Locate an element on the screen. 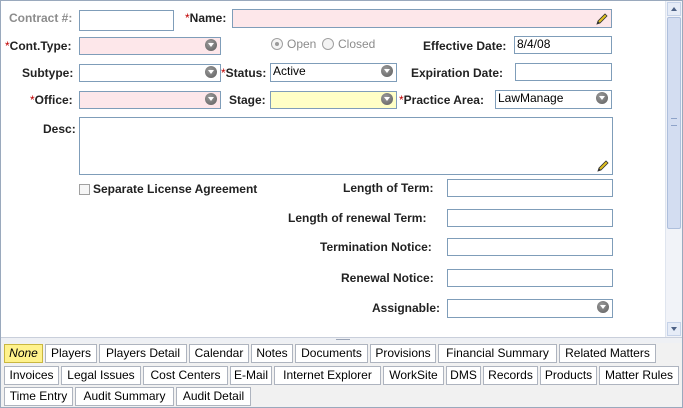  assignable-select is located at coordinates (530, 308).